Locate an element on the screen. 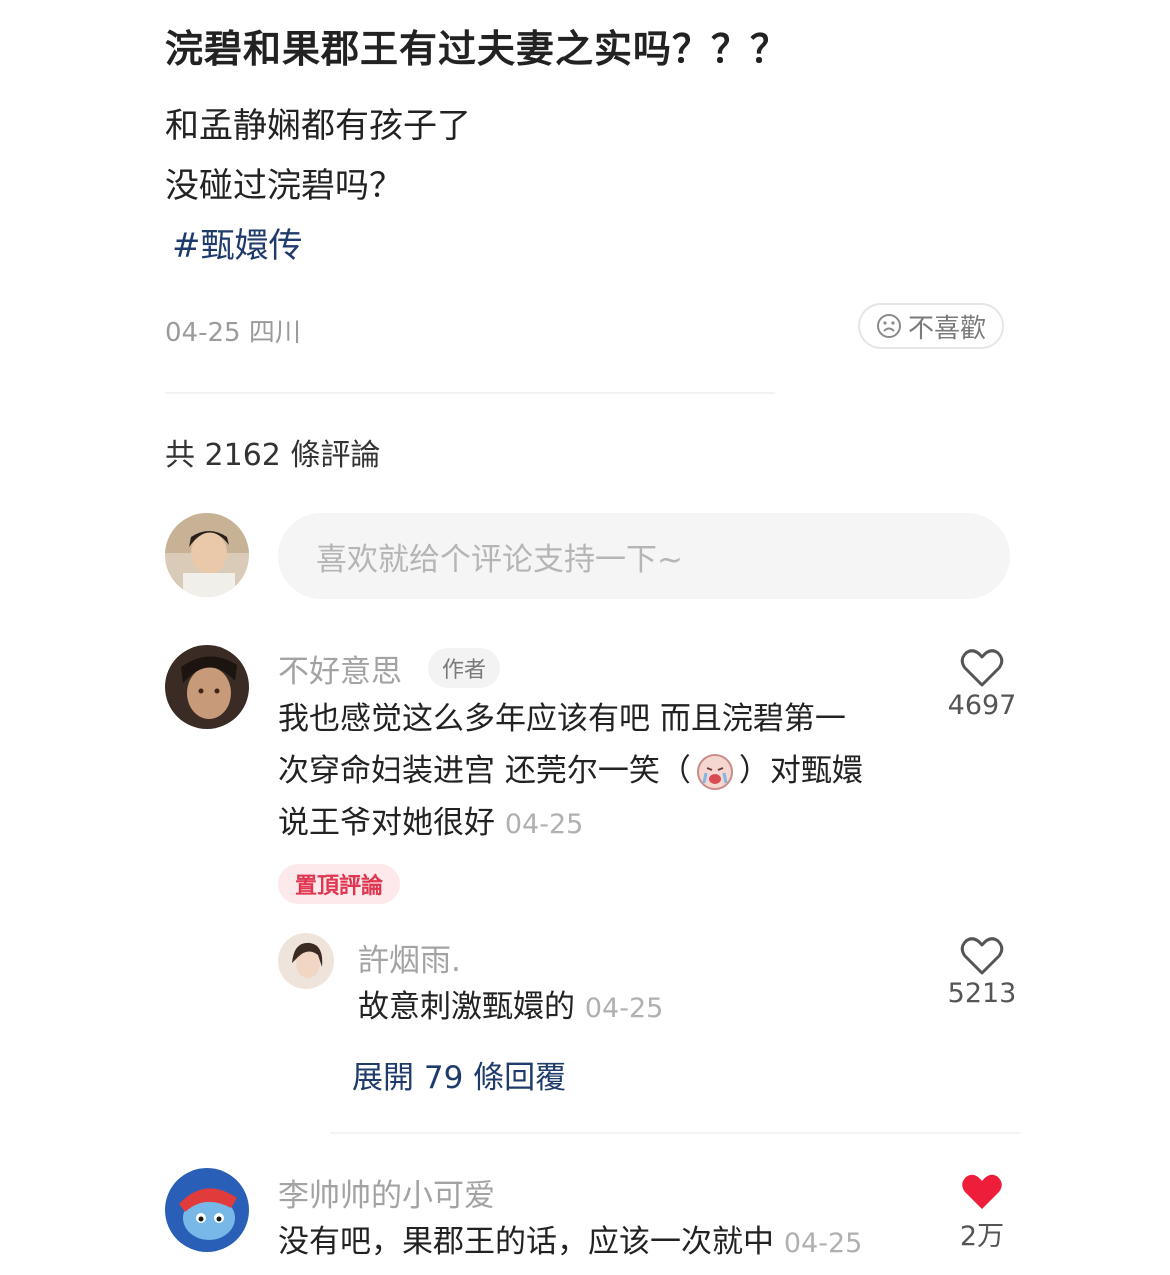 Image resolution: width=1170 pixels, height=1275 pixels. dislike-button: 不喜歡 is located at coordinates (931, 326).